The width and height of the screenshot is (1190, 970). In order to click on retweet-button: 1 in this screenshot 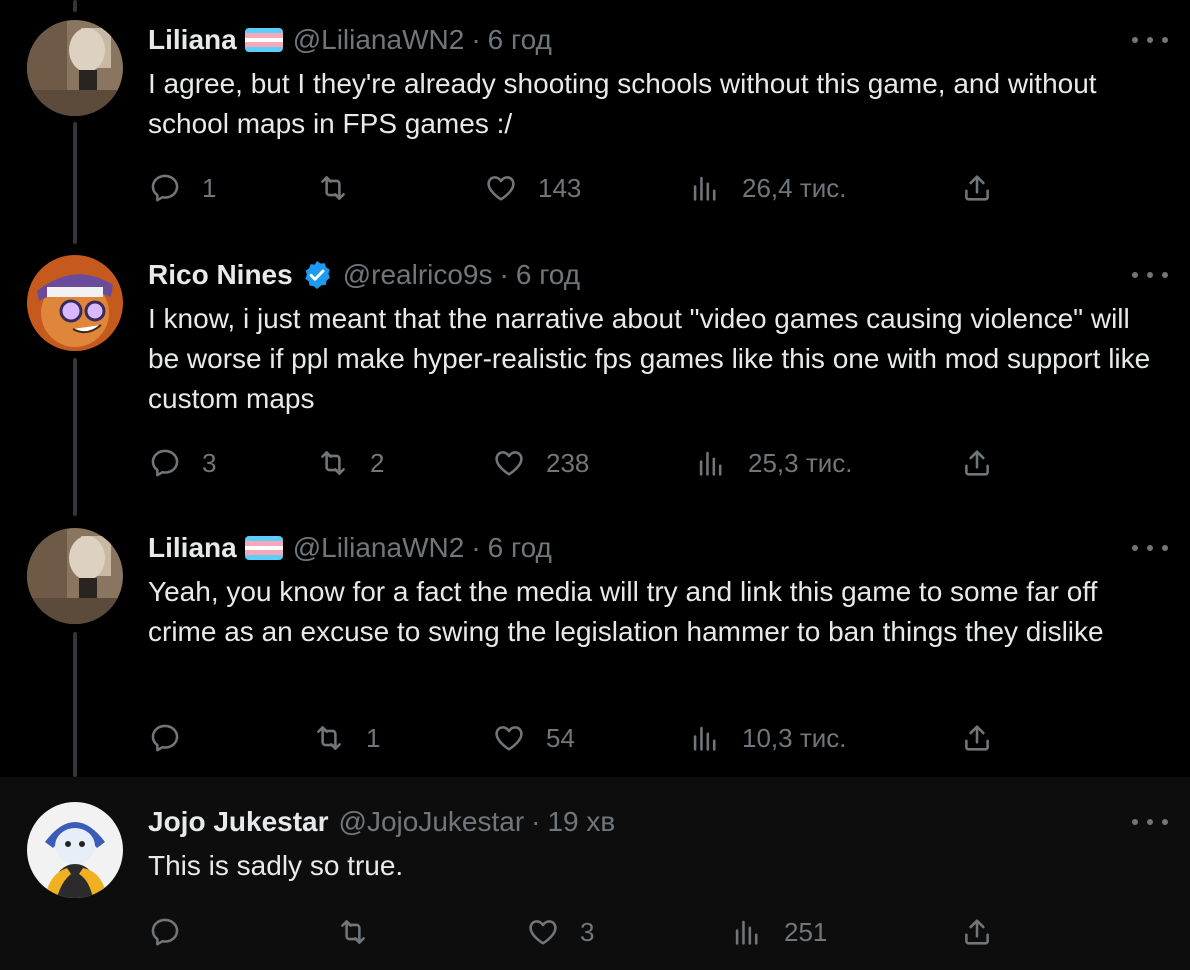, I will do `click(346, 738)`.